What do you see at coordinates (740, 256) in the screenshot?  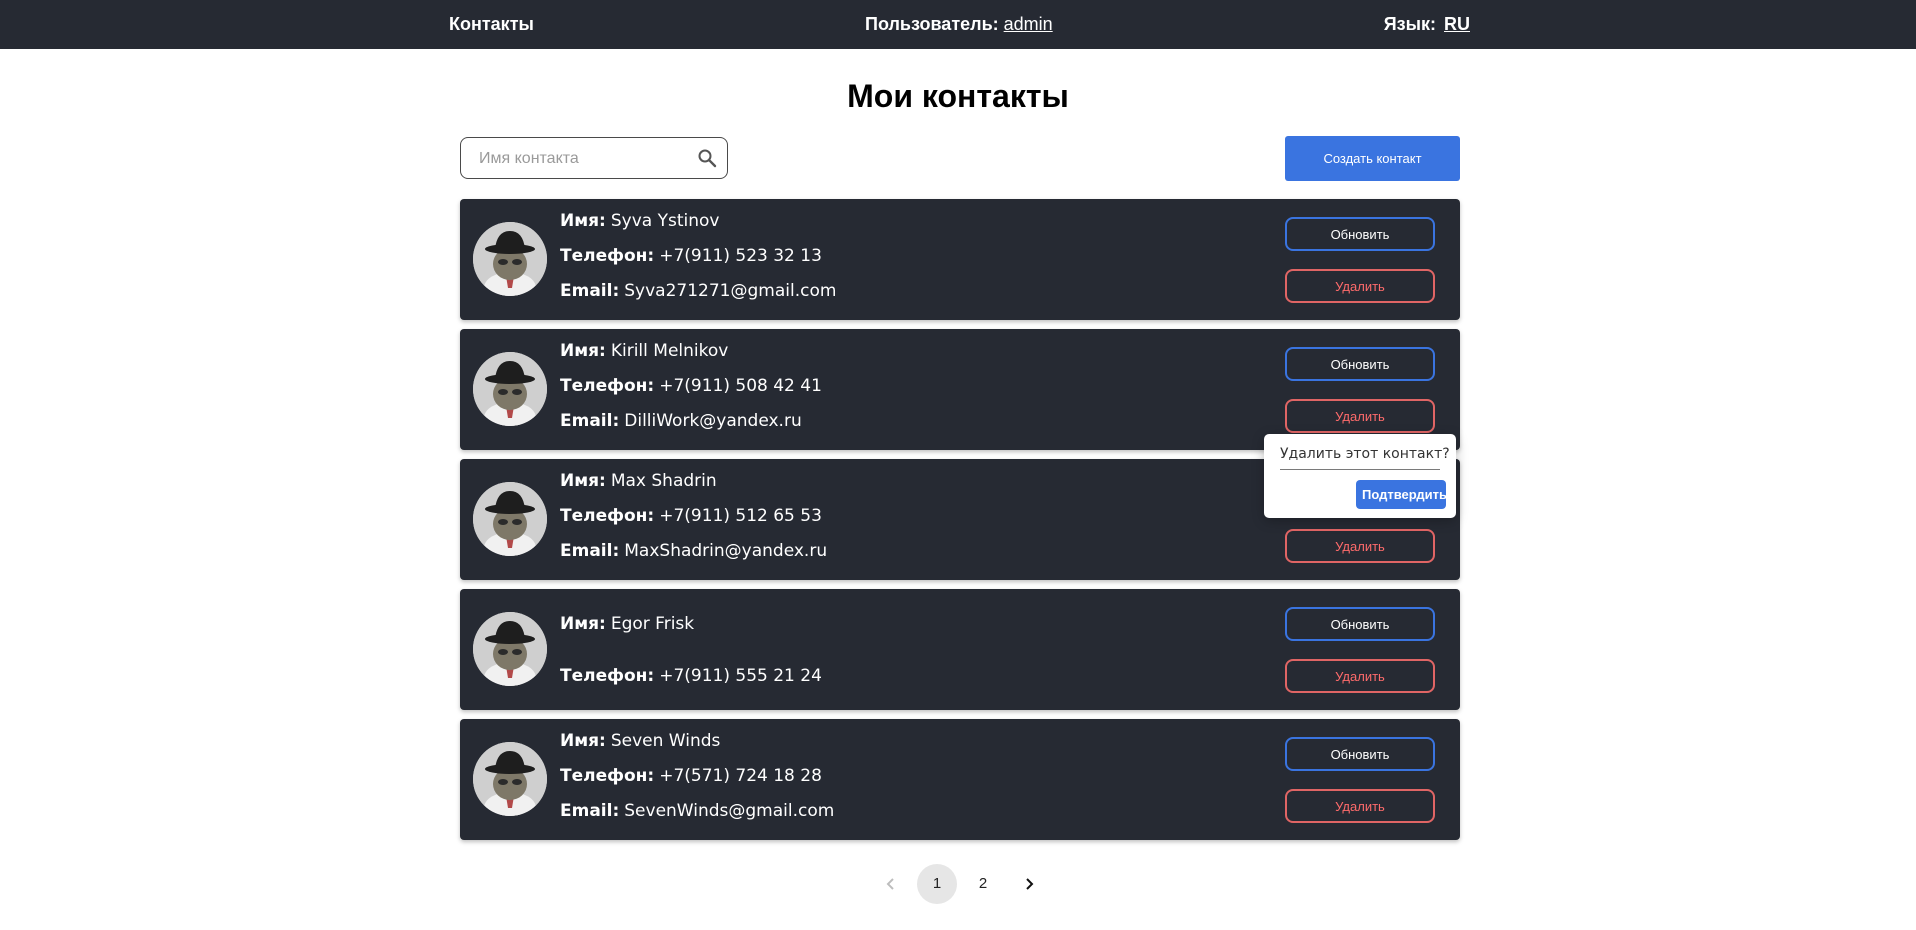 I see `contact-phone-value: +7(911) 523 32 13` at bounding box center [740, 256].